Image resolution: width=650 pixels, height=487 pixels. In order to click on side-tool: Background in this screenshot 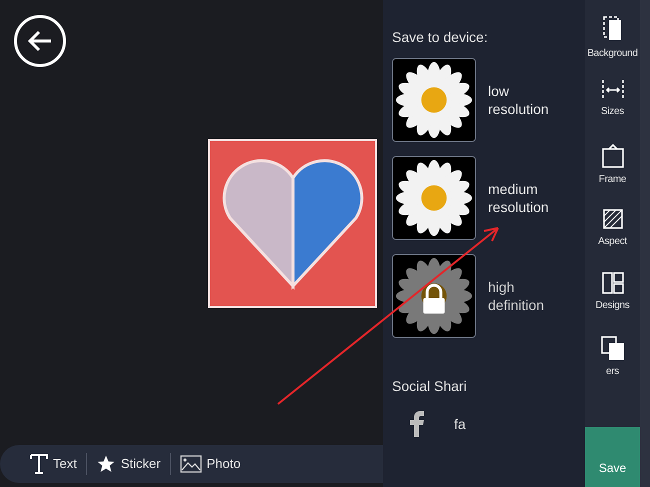, I will do `click(612, 47)`.